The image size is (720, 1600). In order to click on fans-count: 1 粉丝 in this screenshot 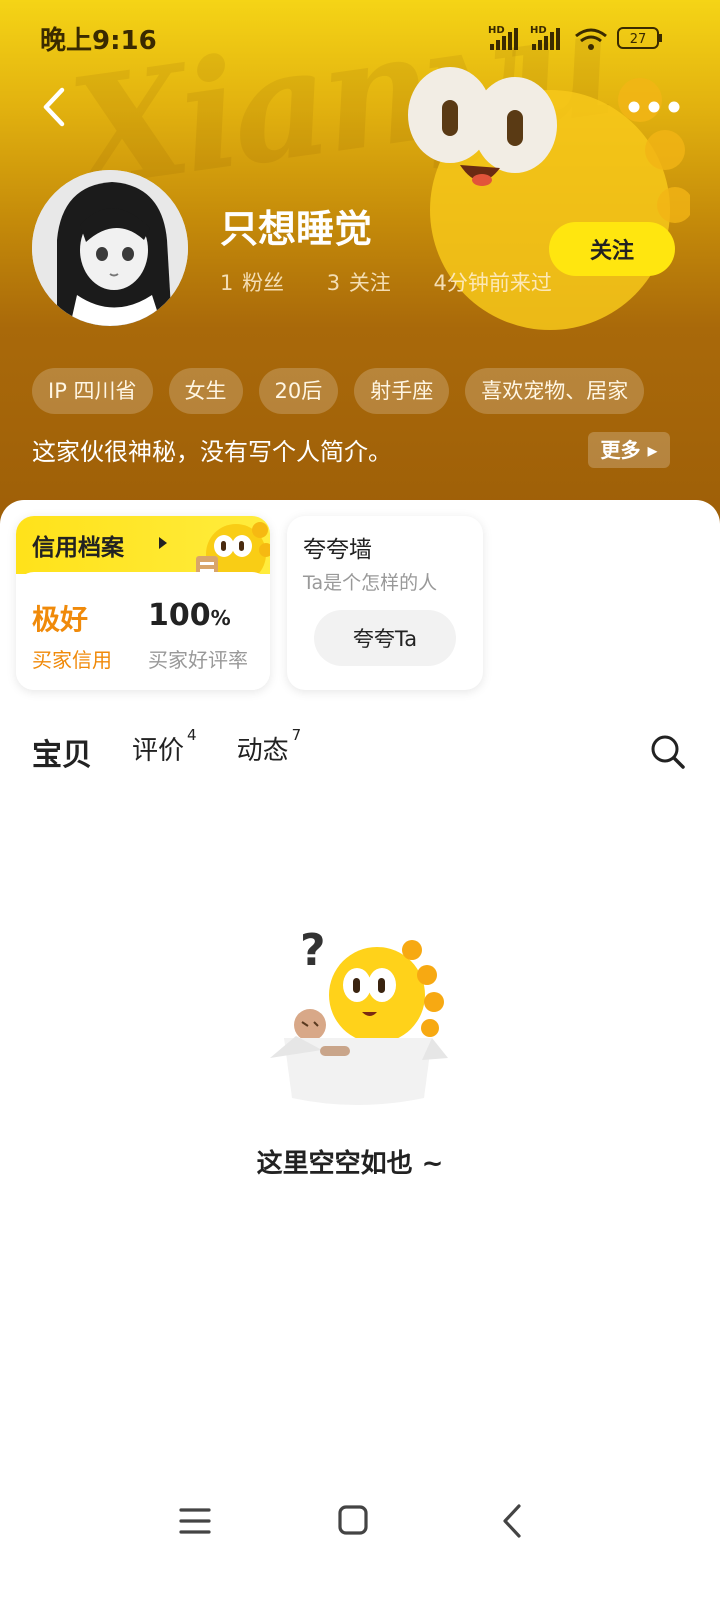, I will do `click(261, 283)`.